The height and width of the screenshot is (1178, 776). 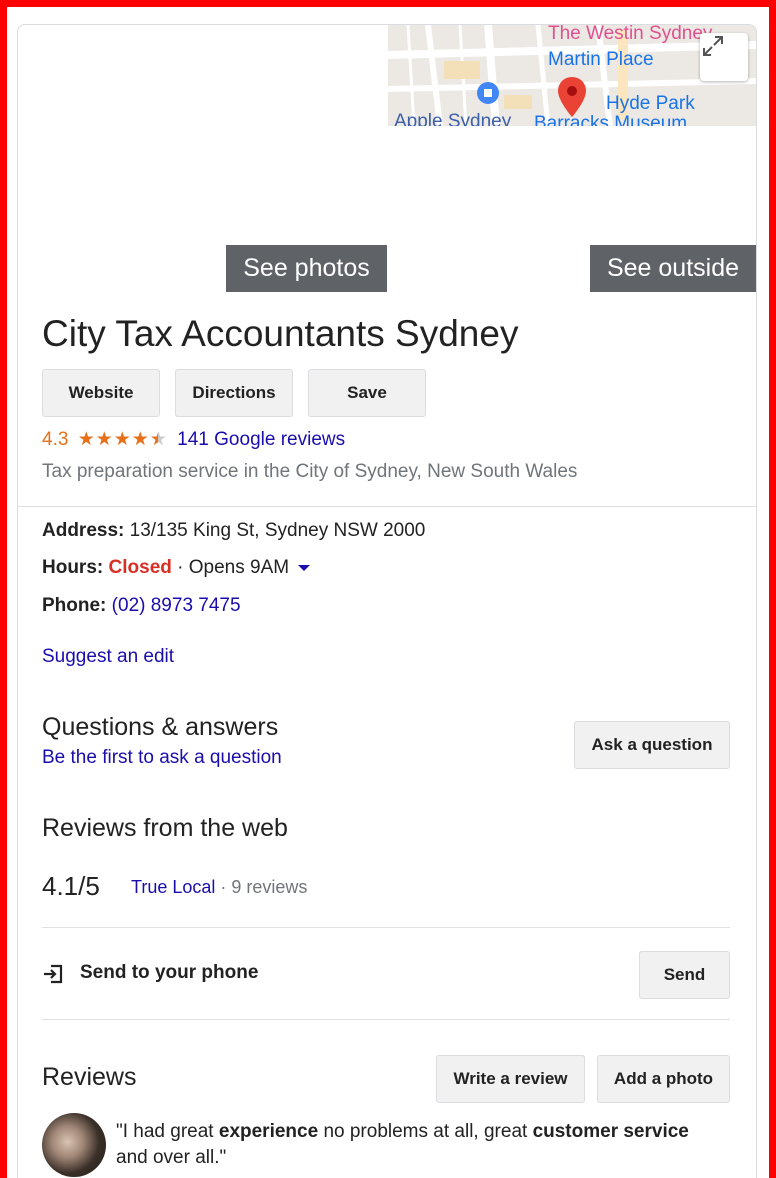 What do you see at coordinates (684, 975) in the screenshot?
I see `send-button: Send` at bounding box center [684, 975].